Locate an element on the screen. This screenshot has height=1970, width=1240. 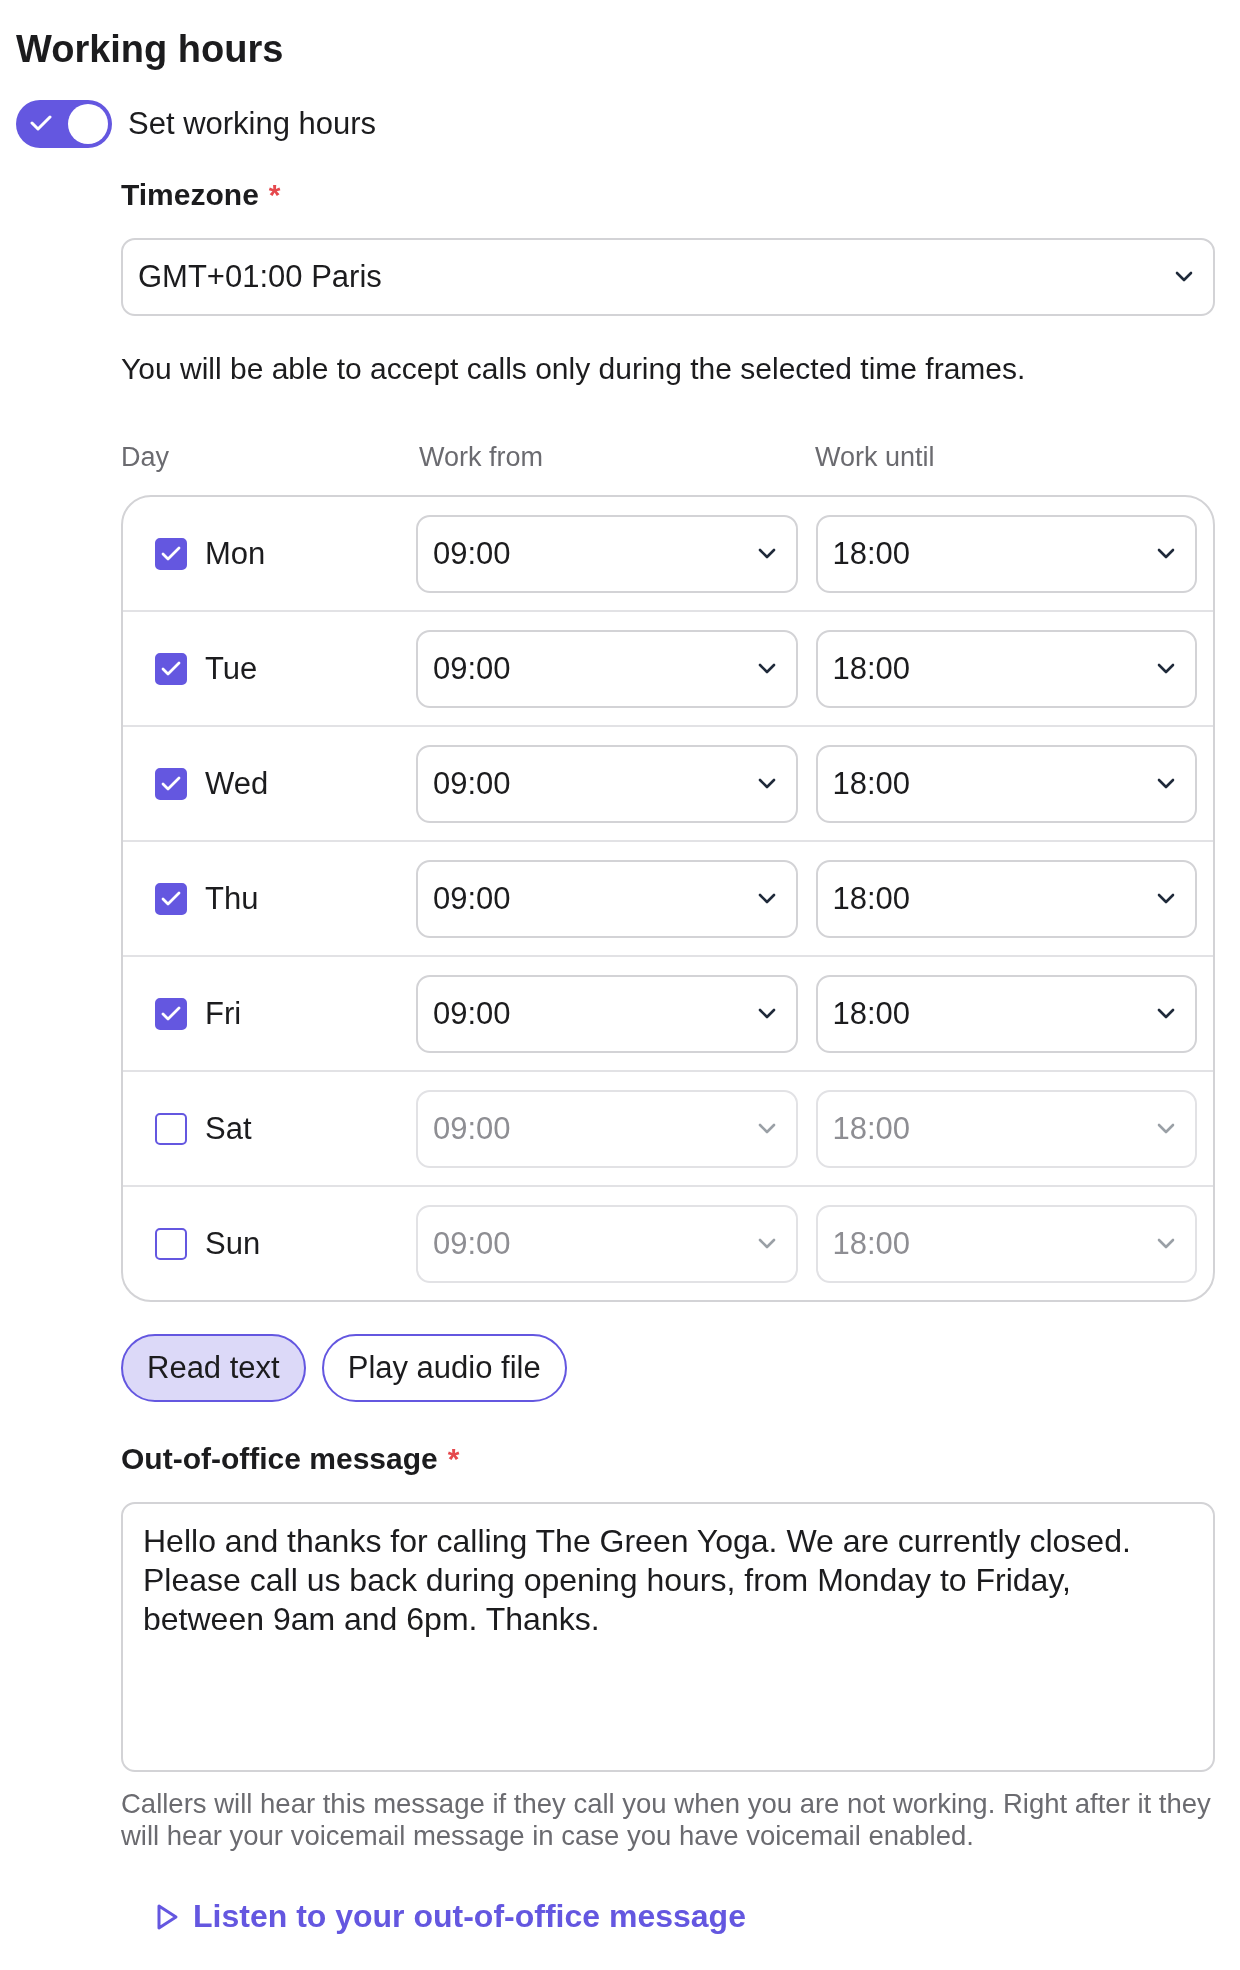
day-label: Wed is located at coordinates (237, 783).